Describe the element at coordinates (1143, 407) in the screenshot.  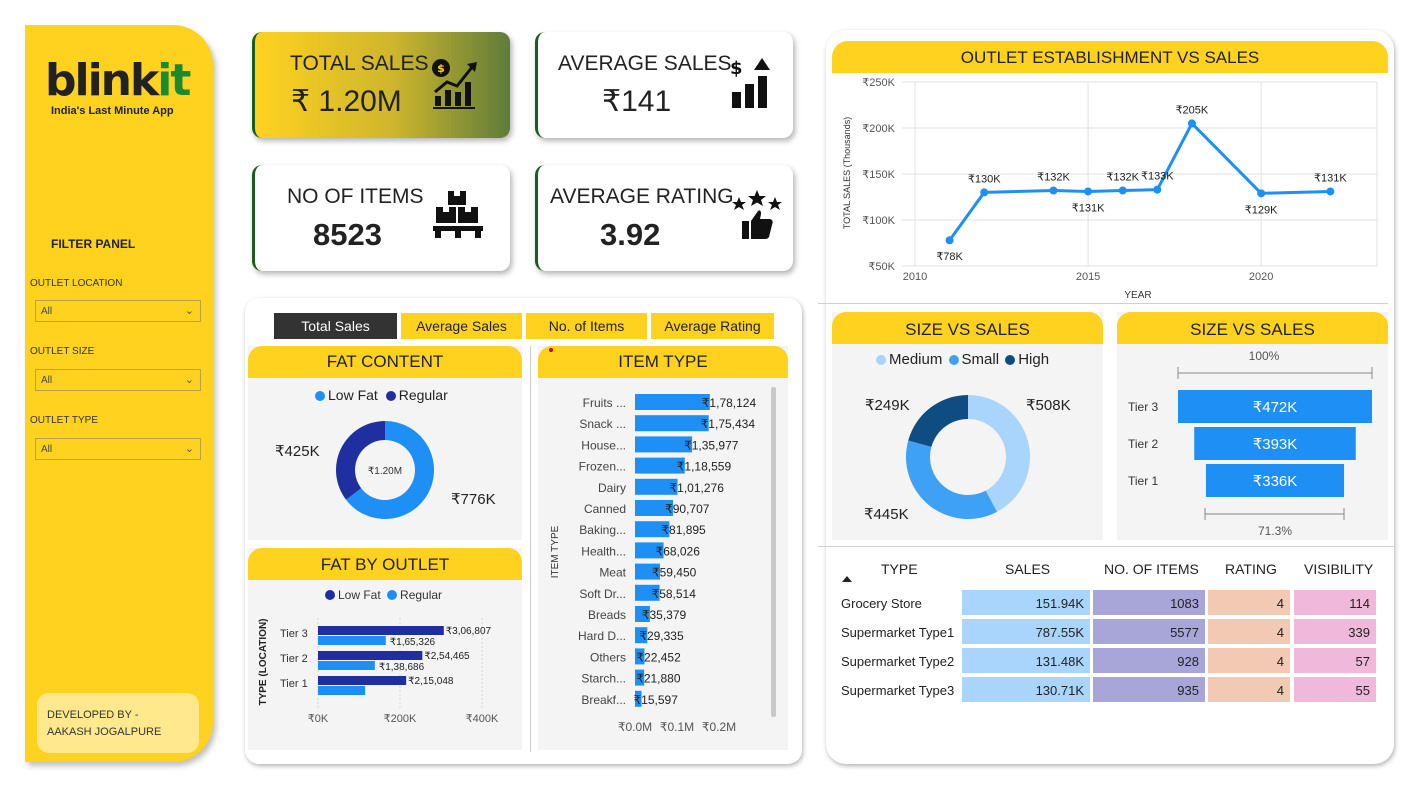
I see `funnel-category-label: Tier 3` at that location.